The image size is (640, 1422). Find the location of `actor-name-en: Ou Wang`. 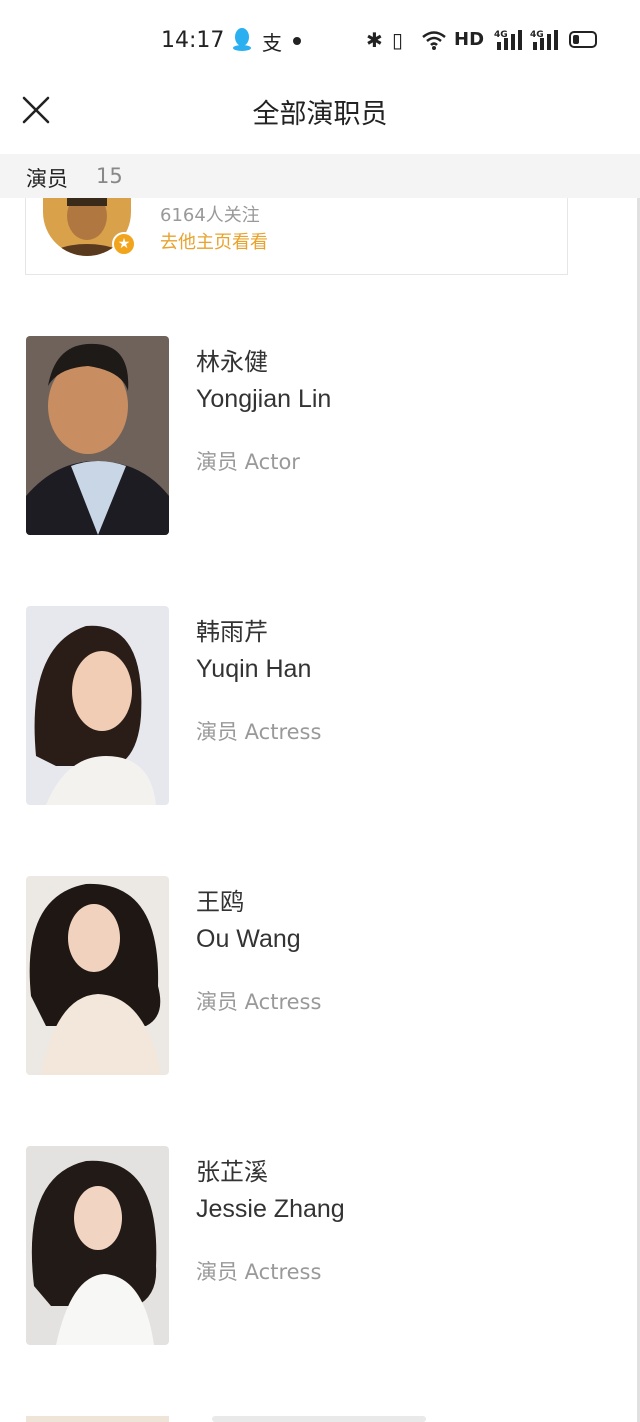

actor-name-en: Ou Wang is located at coordinates (248, 939).